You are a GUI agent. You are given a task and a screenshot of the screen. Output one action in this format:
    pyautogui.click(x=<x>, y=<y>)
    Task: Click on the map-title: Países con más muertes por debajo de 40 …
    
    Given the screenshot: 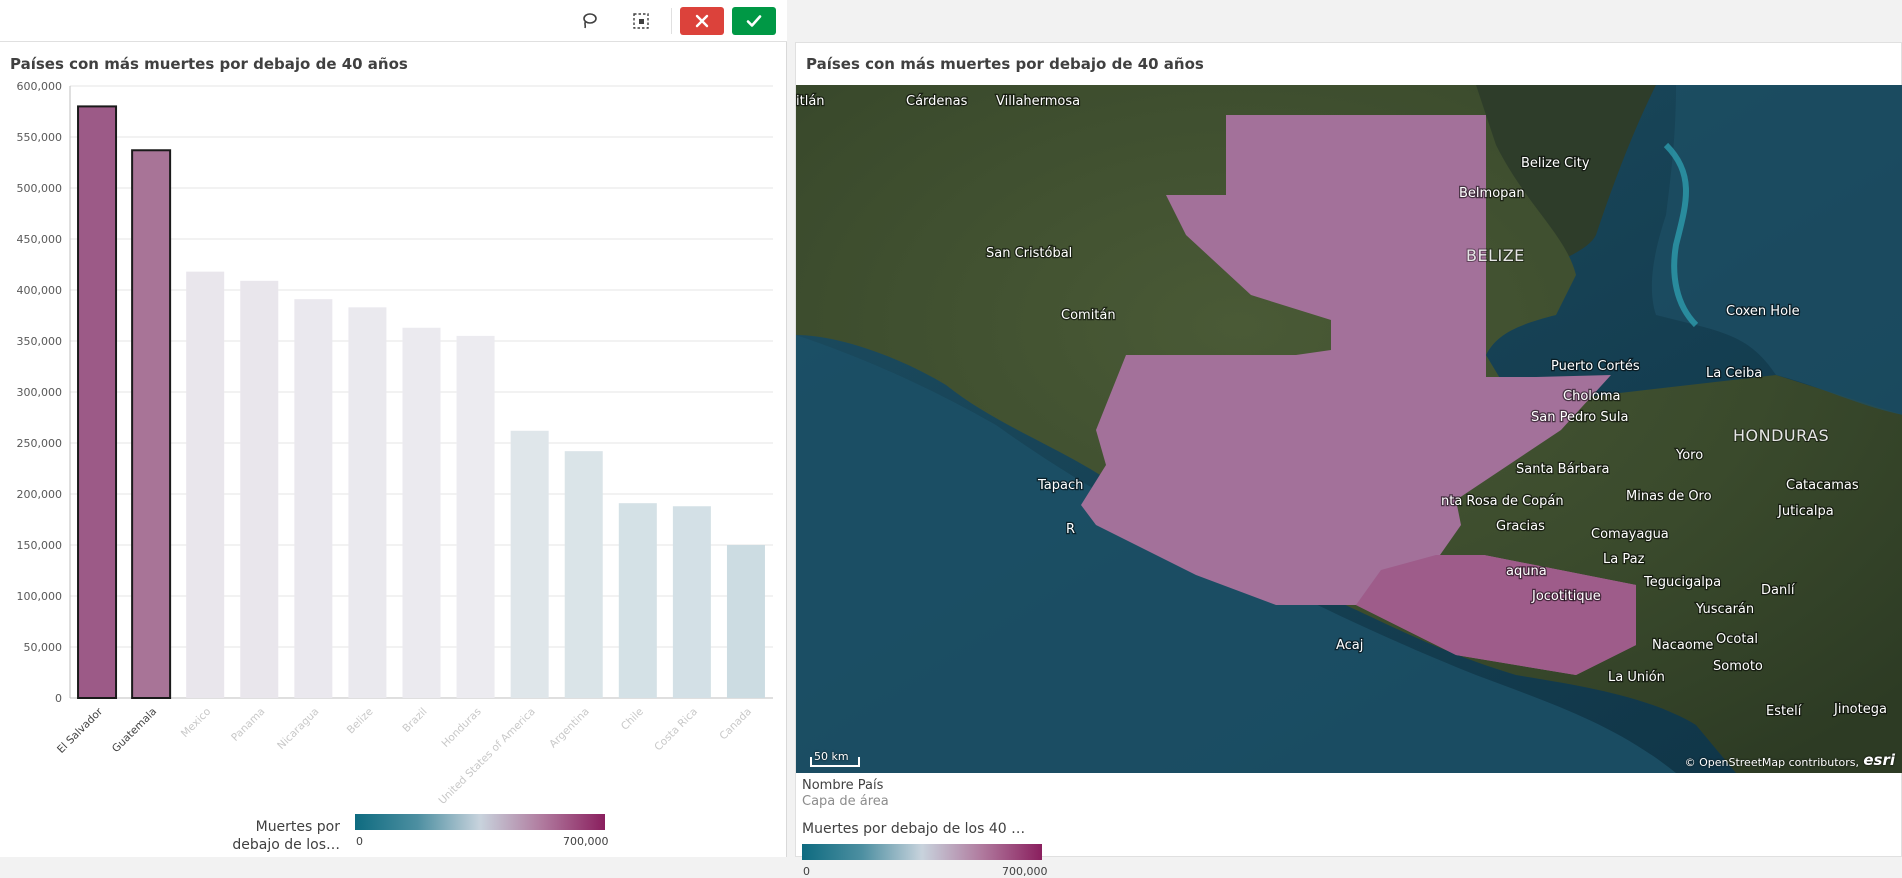 What is the action you would take?
    pyautogui.click(x=1005, y=64)
    